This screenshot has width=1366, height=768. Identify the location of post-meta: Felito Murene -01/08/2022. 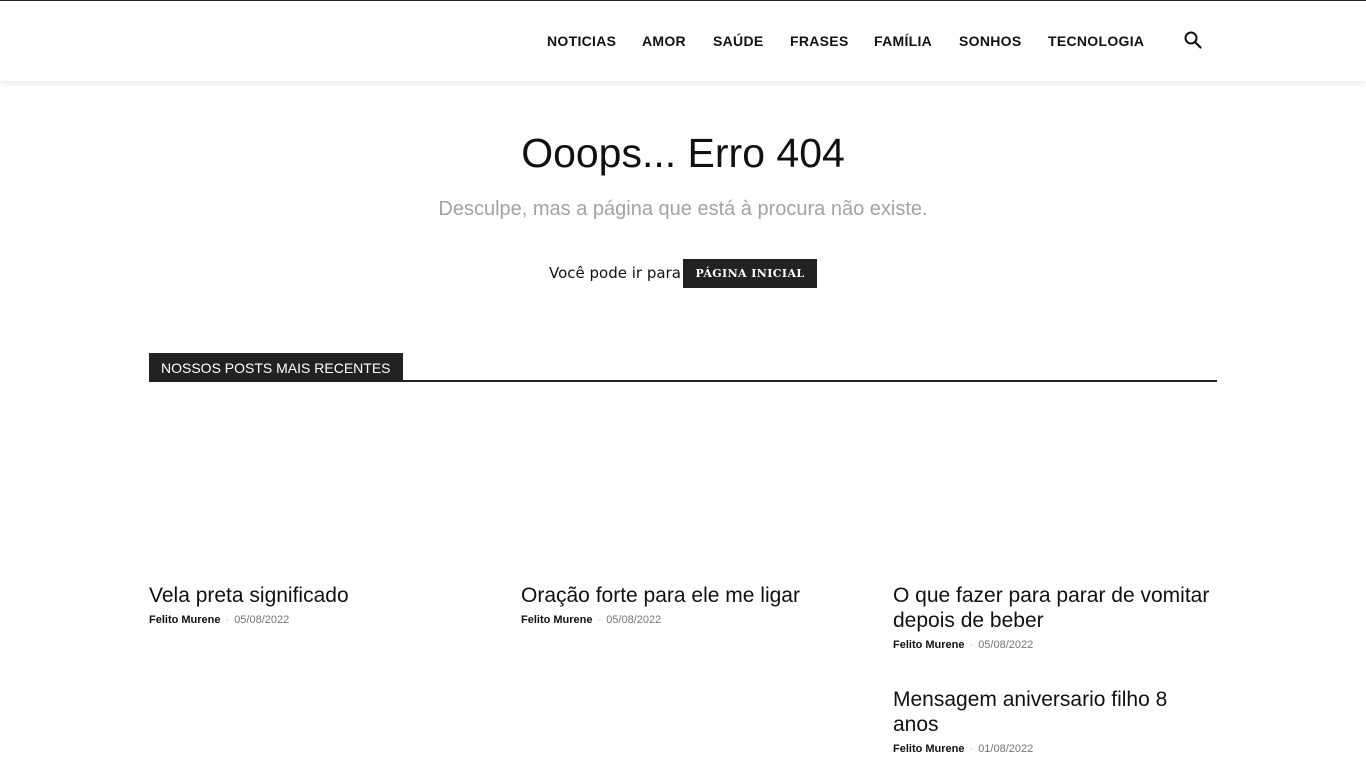
(1055, 749).